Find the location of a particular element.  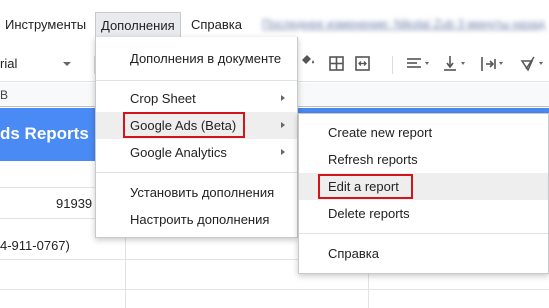

merge-cells-button is located at coordinates (363, 64).